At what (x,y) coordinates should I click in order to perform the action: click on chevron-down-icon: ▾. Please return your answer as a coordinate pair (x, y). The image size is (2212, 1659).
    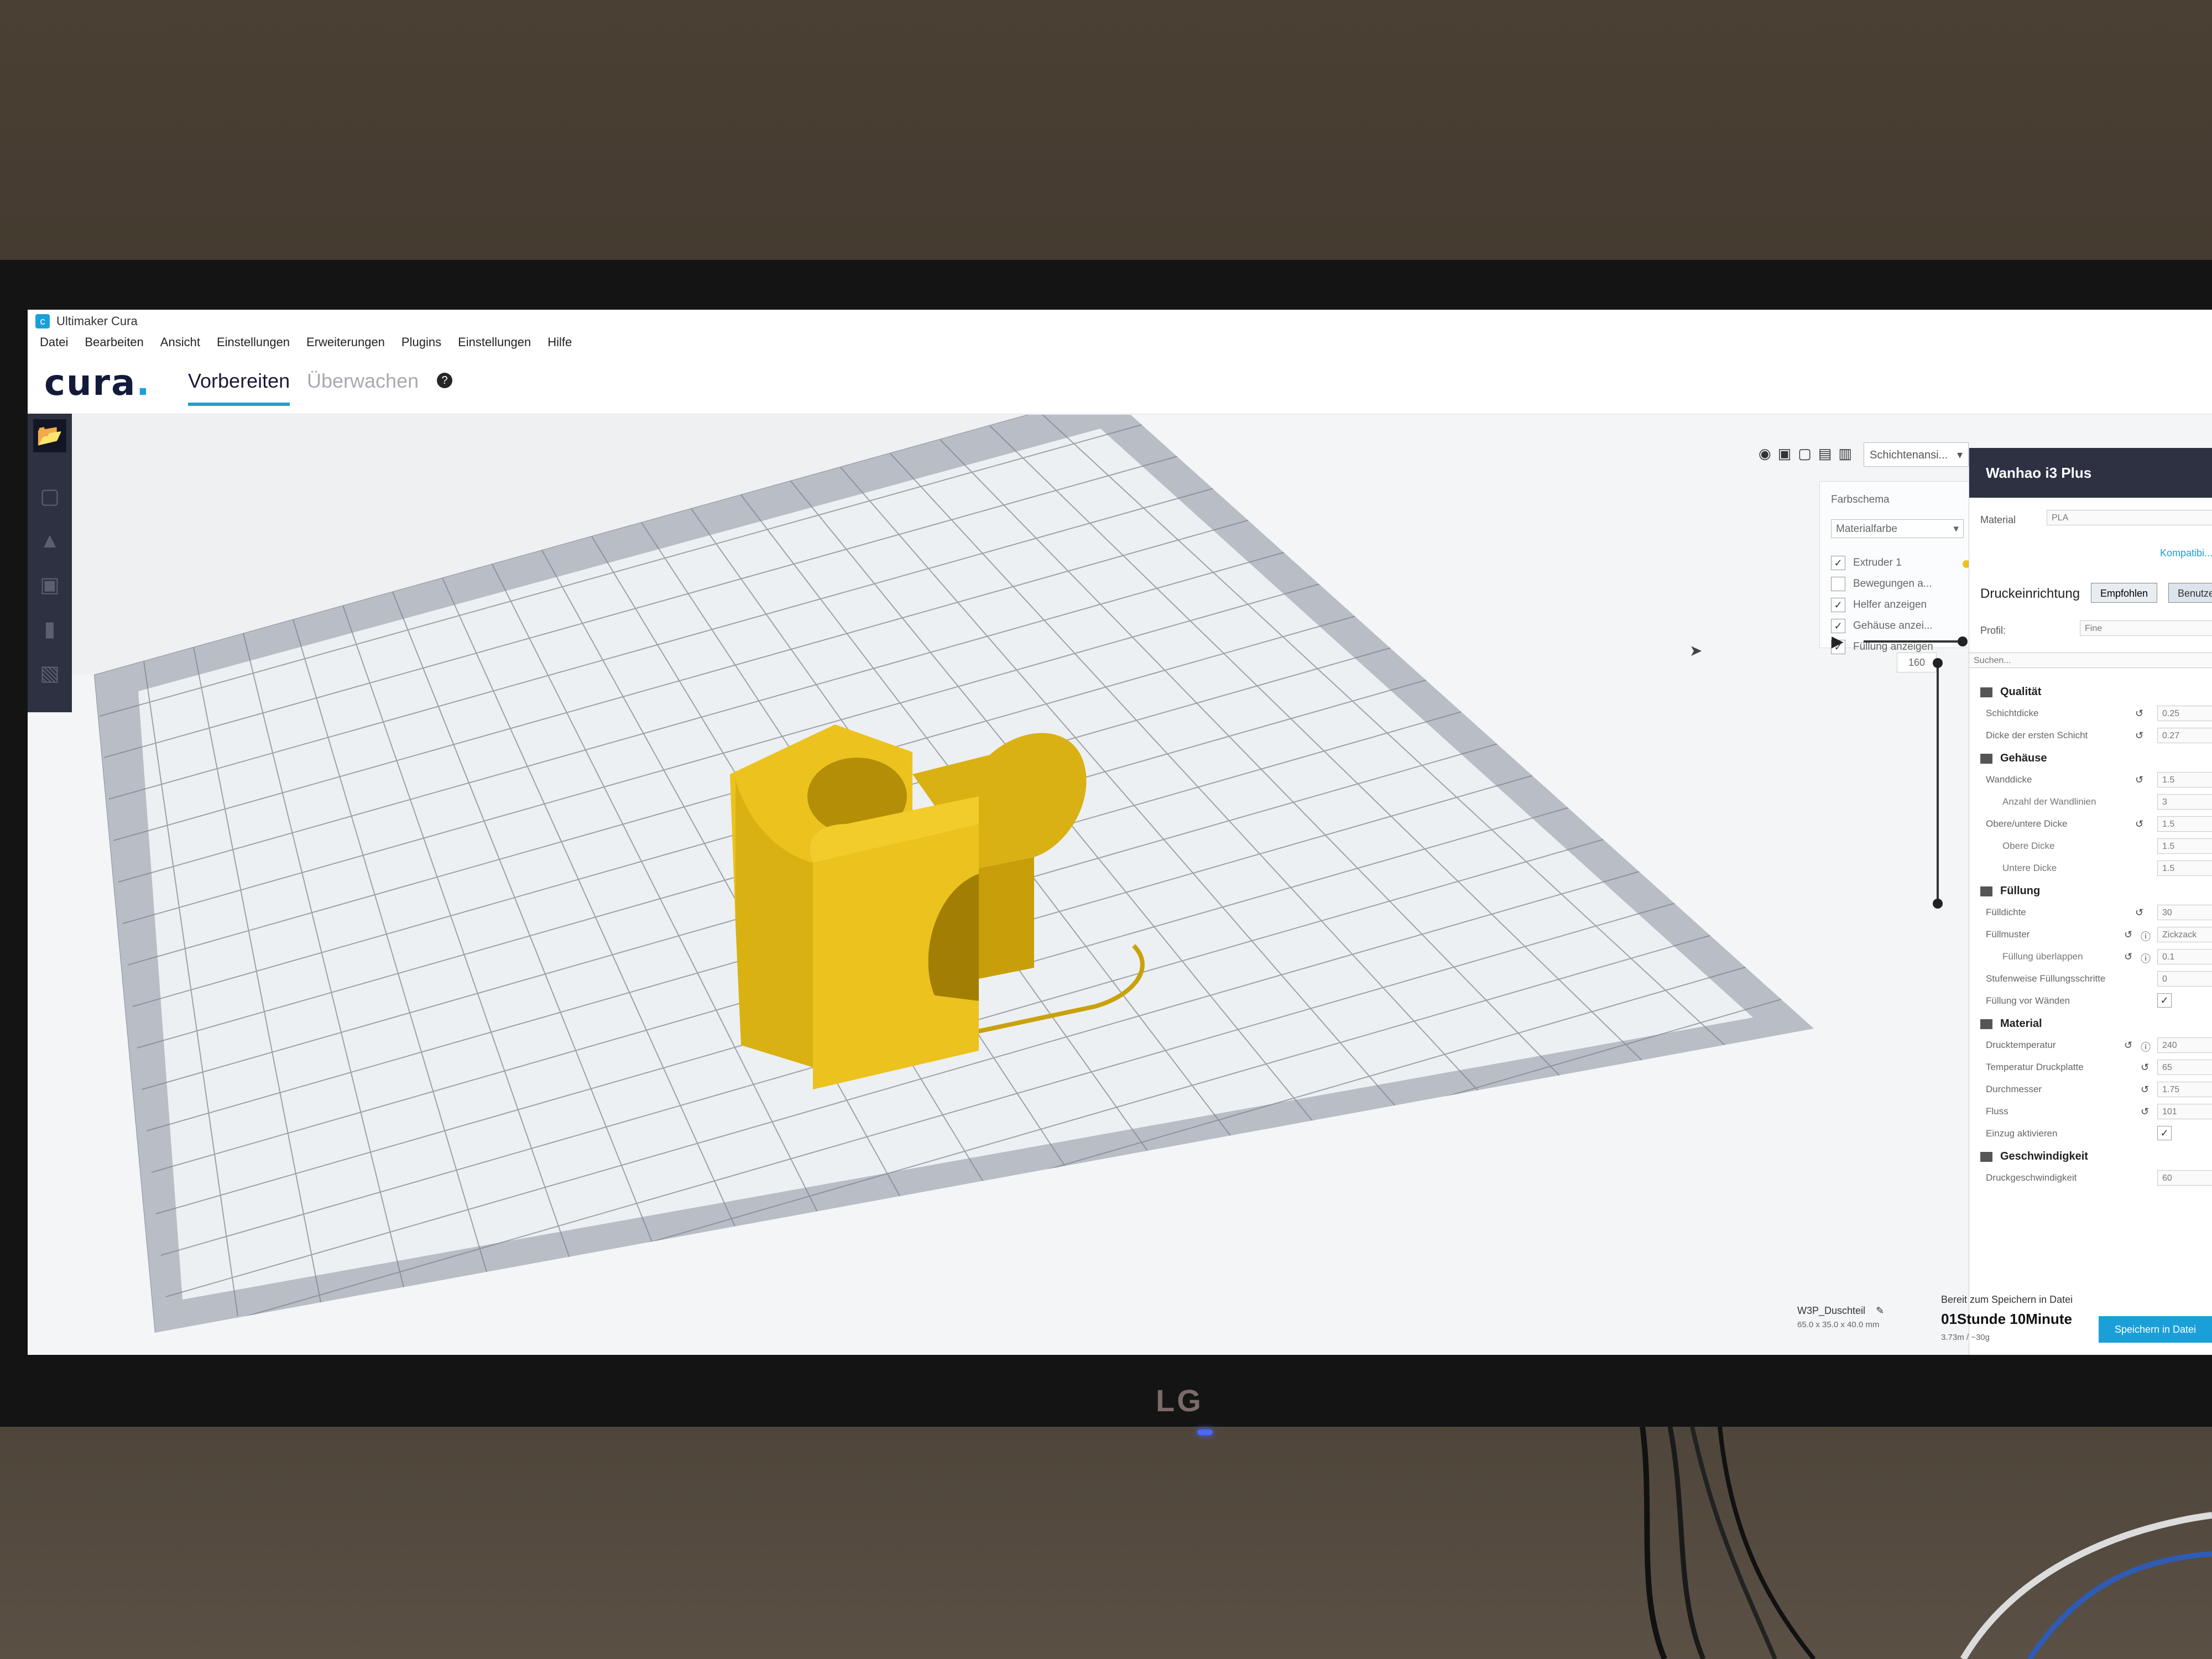
    Looking at the image, I should click on (1956, 529).